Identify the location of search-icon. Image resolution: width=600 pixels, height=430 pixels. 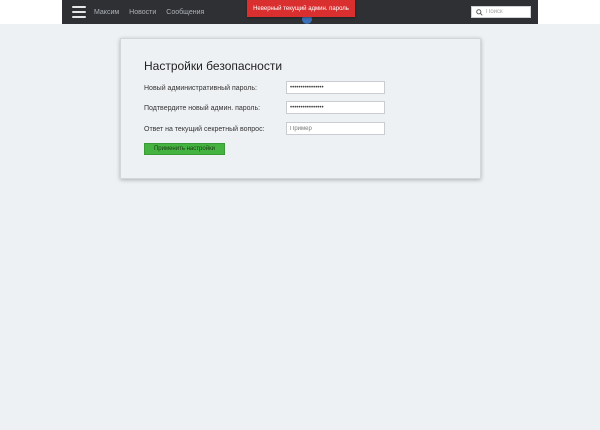
(479, 12).